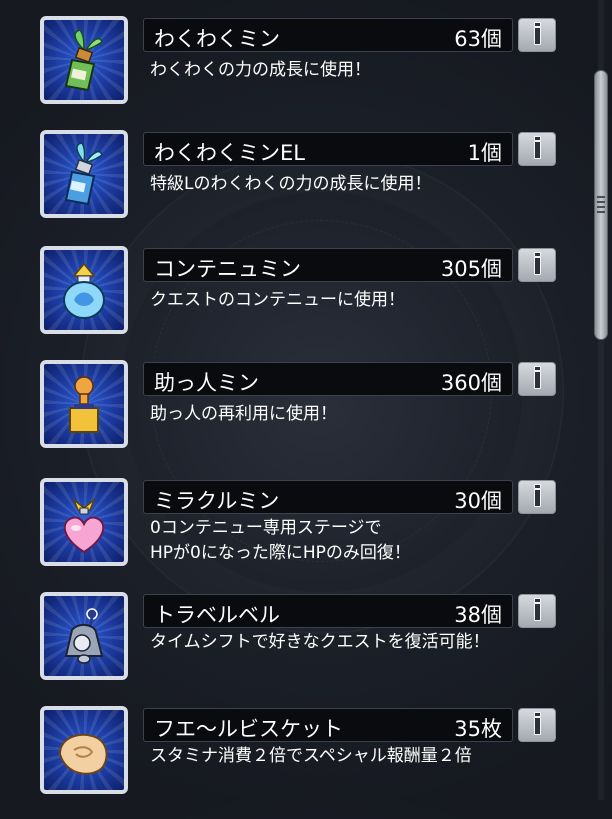  Describe the element at coordinates (229, 153) in the screenshot. I see `item-name: わくわくミンEL` at that location.